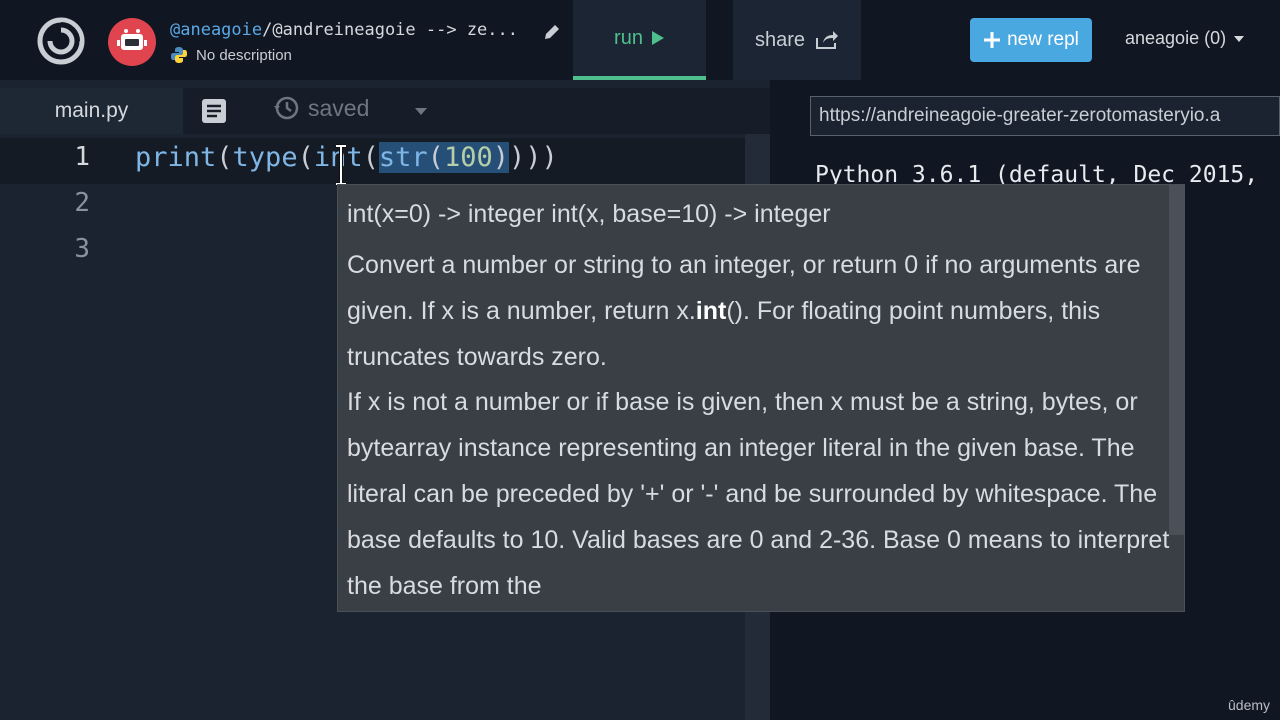 The height and width of the screenshot is (720, 1280). I want to click on replit-logo-icon, so click(61, 41).